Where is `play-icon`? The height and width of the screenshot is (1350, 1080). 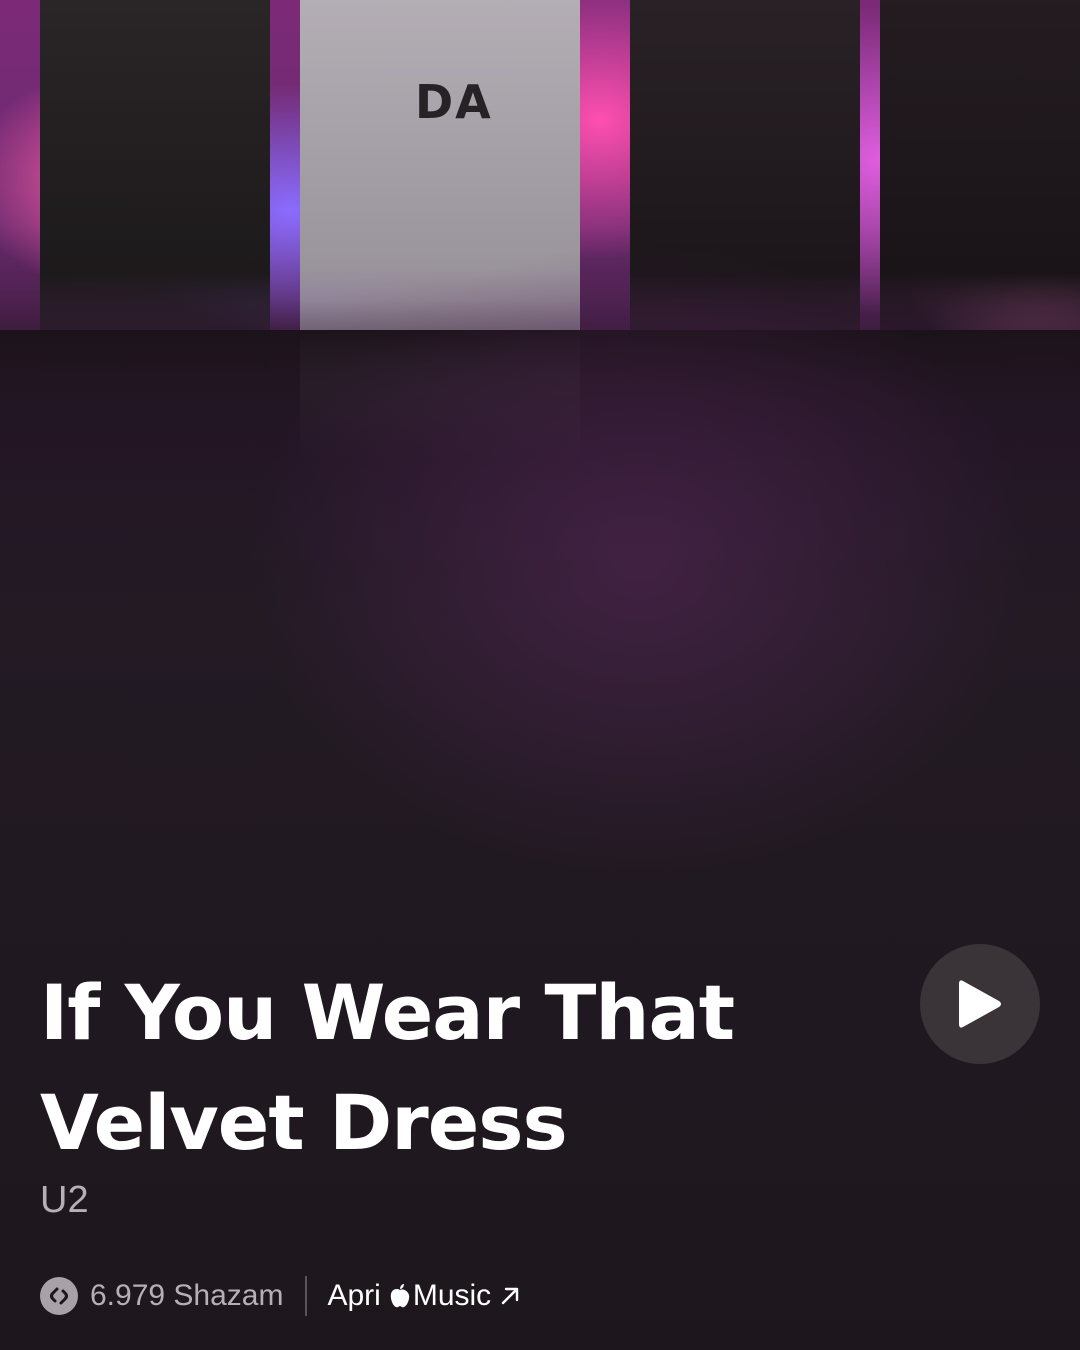
play-icon is located at coordinates (980, 1004).